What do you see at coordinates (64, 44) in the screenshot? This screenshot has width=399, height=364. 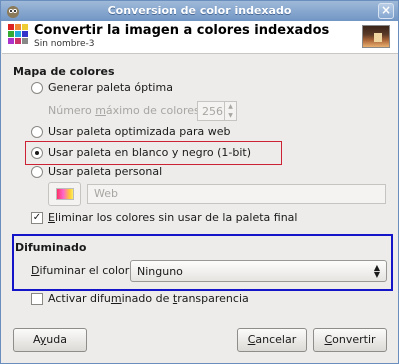 I see `image-name: Sin nombre-3` at bounding box center [64, 44].